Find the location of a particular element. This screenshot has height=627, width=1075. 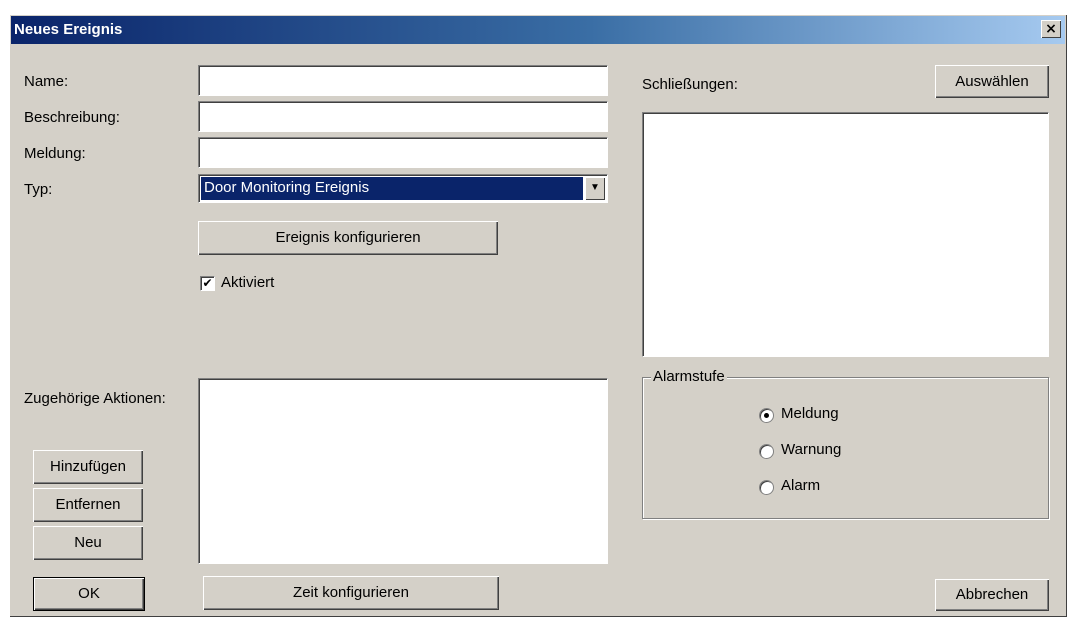

activated-label: Aktiviert is located at coordinates (248, 282).